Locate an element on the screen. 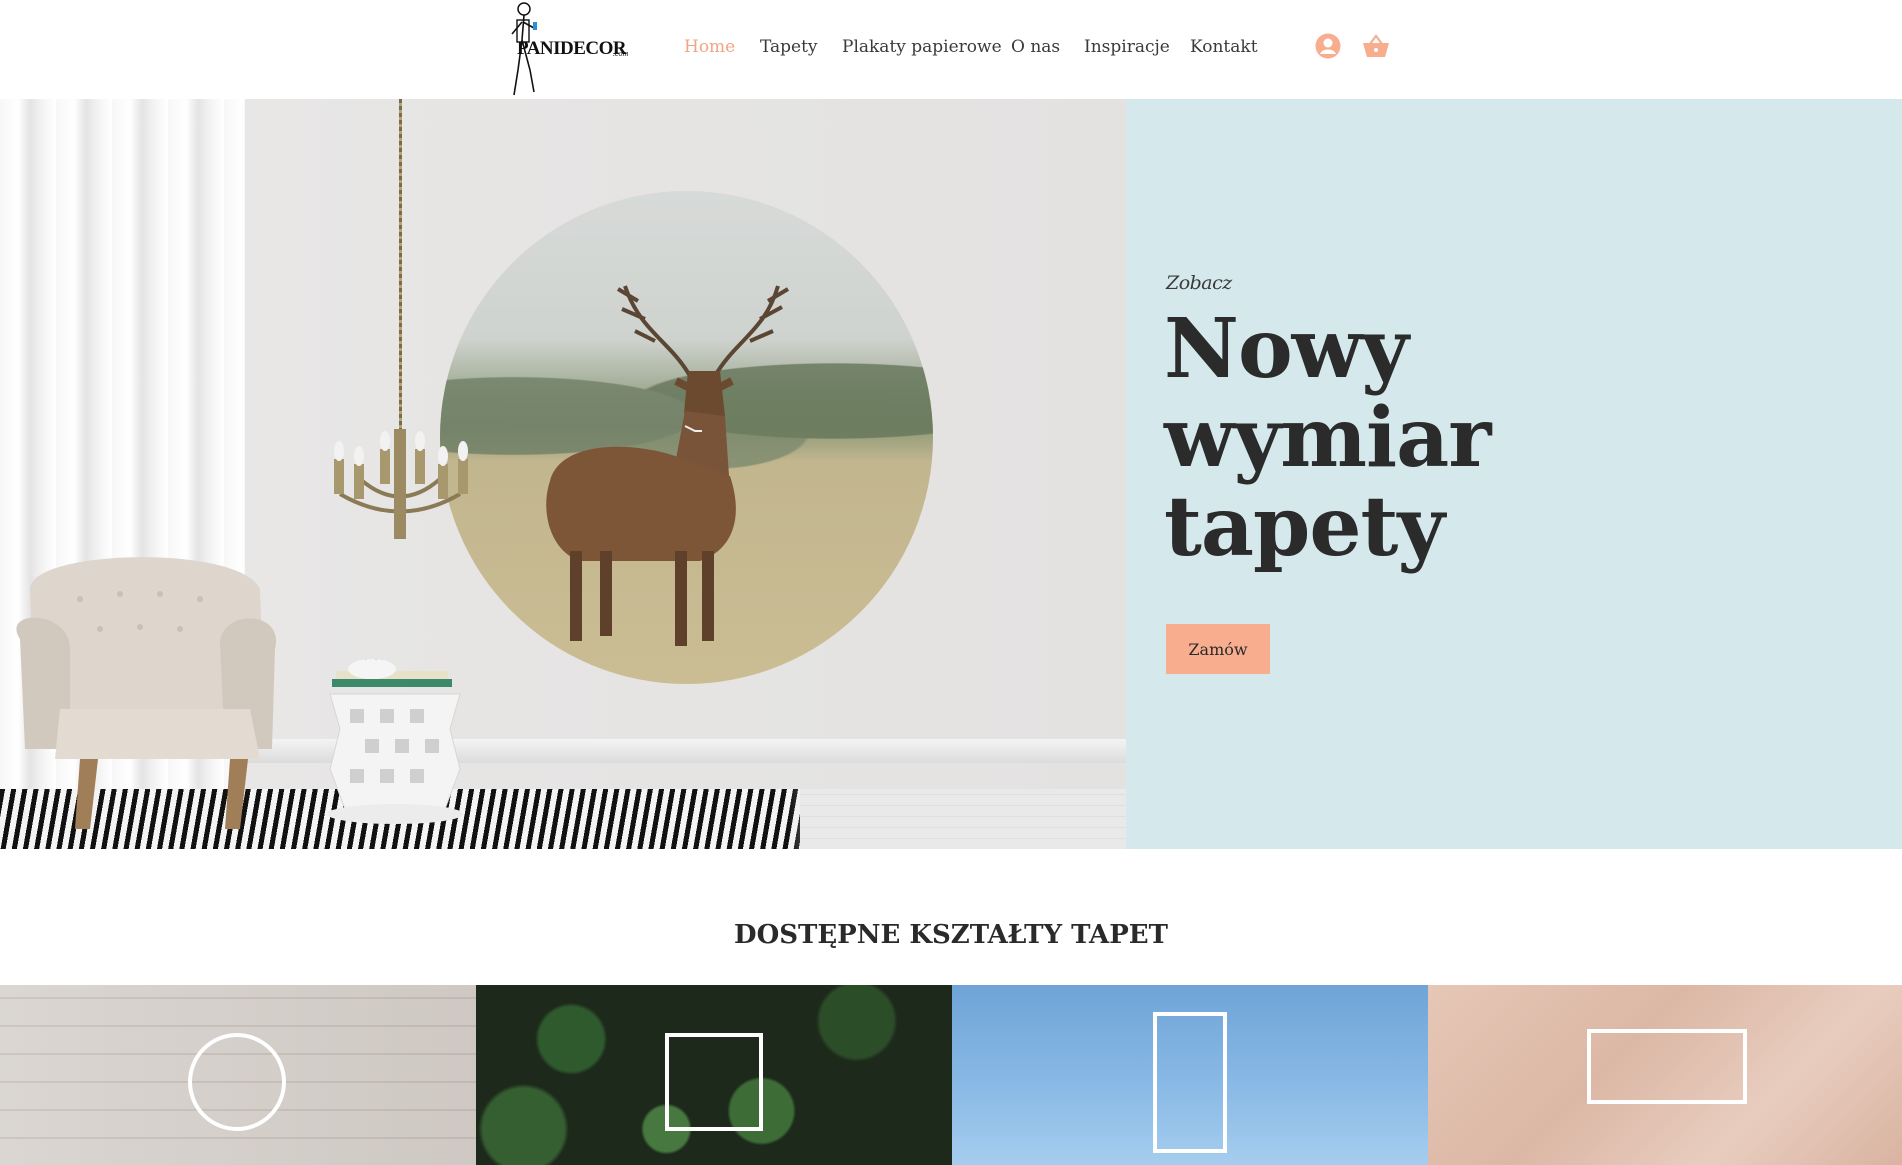 The width and height of the screenshot is (1902, 1165). shape-tile-wide-rectangle is located at coordinates (1665, 1075).